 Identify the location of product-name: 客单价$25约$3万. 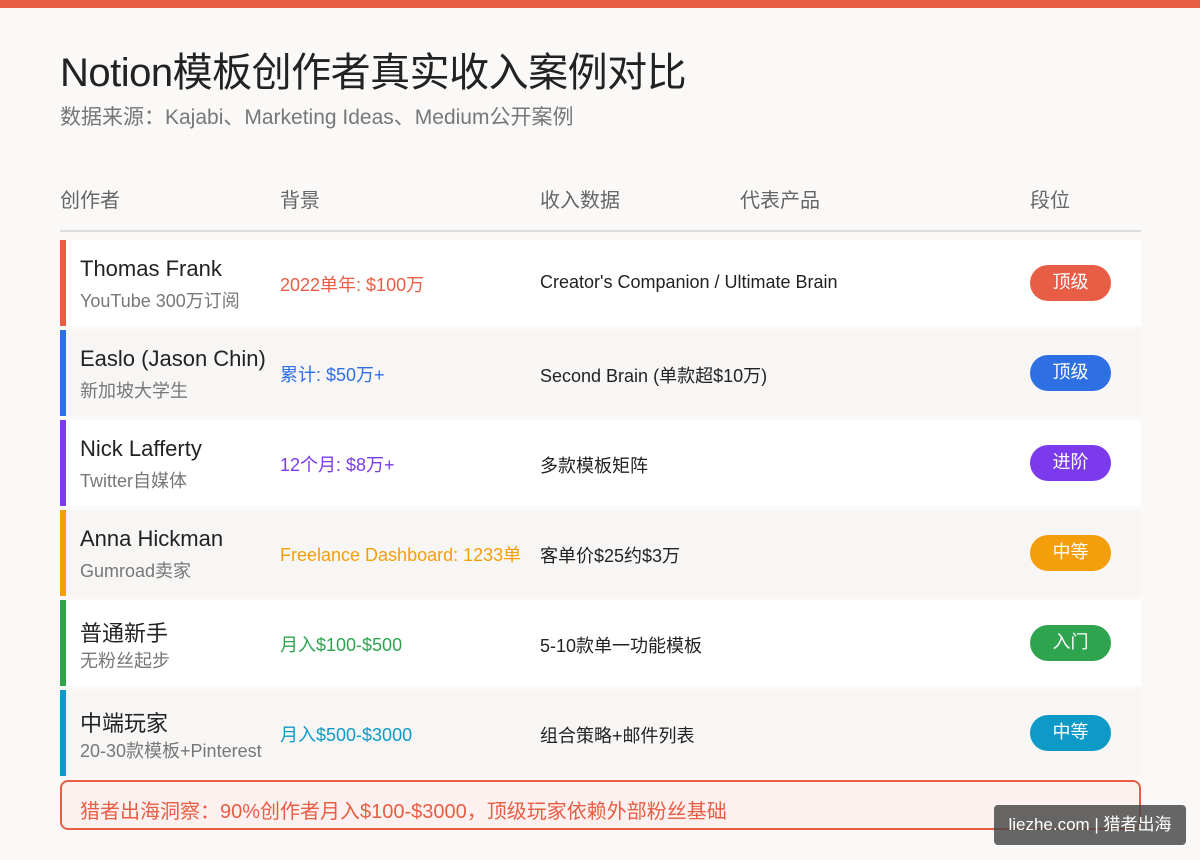
(610, 556).